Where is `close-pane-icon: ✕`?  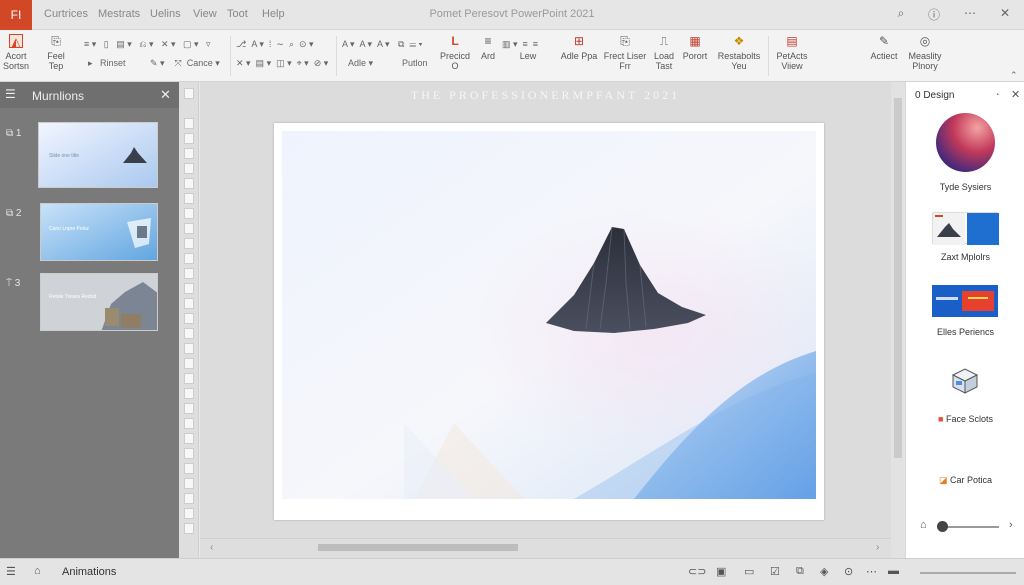
close-pane-icon: ✕ is located at coordinates (165, 95).